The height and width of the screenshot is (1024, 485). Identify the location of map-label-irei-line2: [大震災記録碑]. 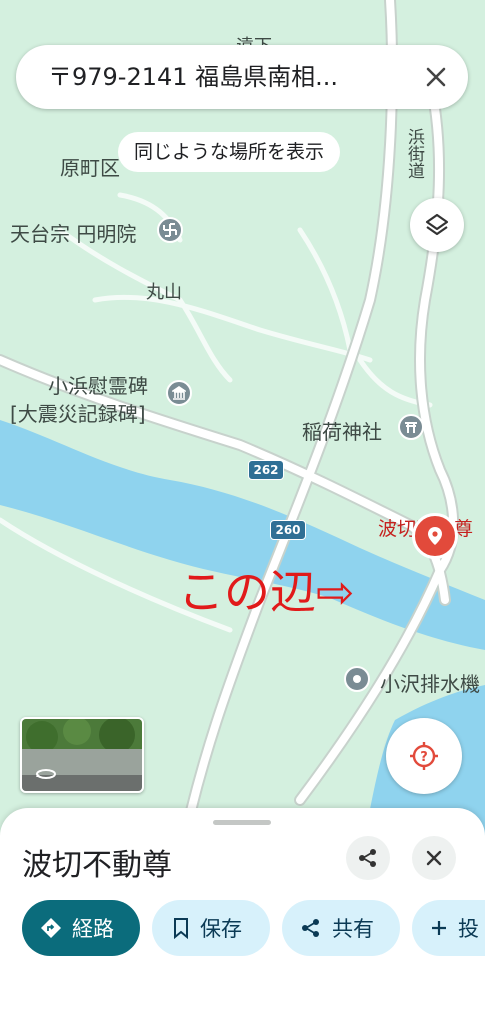
(78, 412).